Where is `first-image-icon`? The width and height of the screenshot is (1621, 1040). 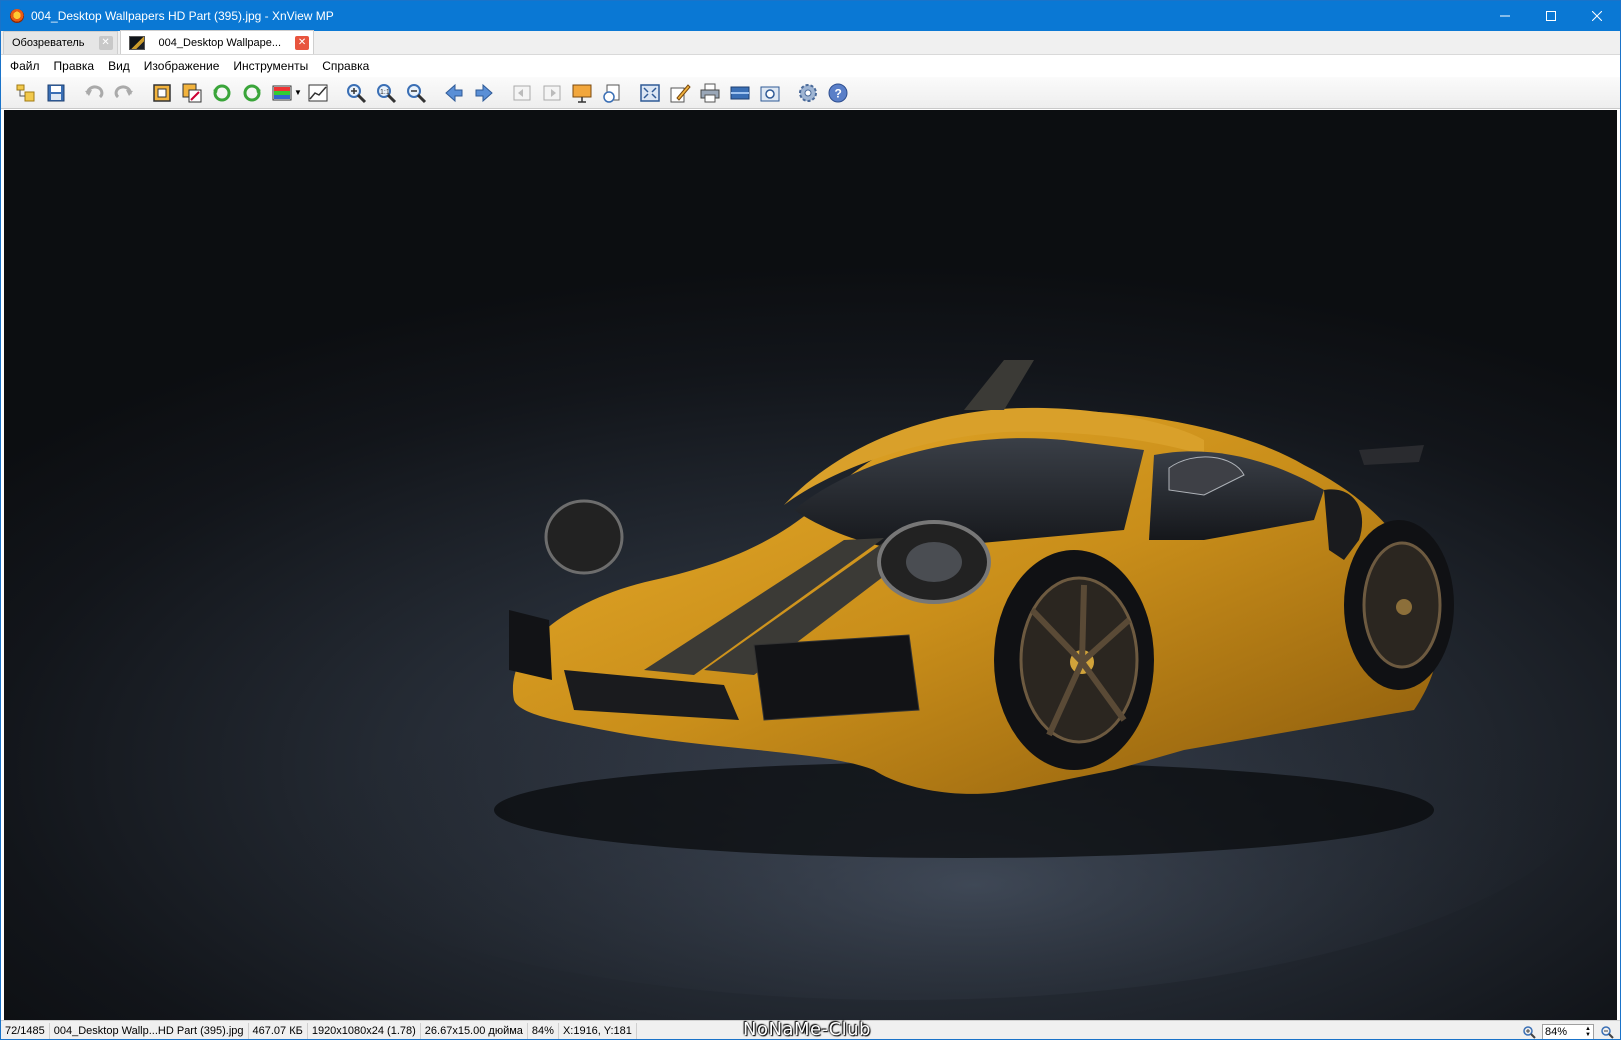
first-image-icon is located at coordinates (522, 92).